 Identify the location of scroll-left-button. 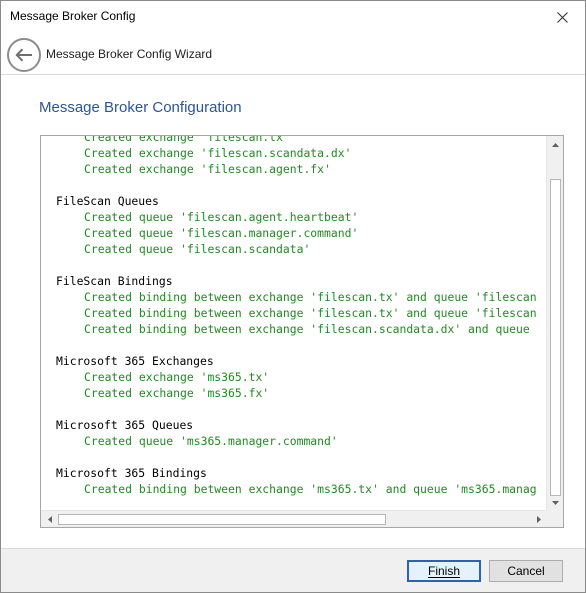
(49, 519).